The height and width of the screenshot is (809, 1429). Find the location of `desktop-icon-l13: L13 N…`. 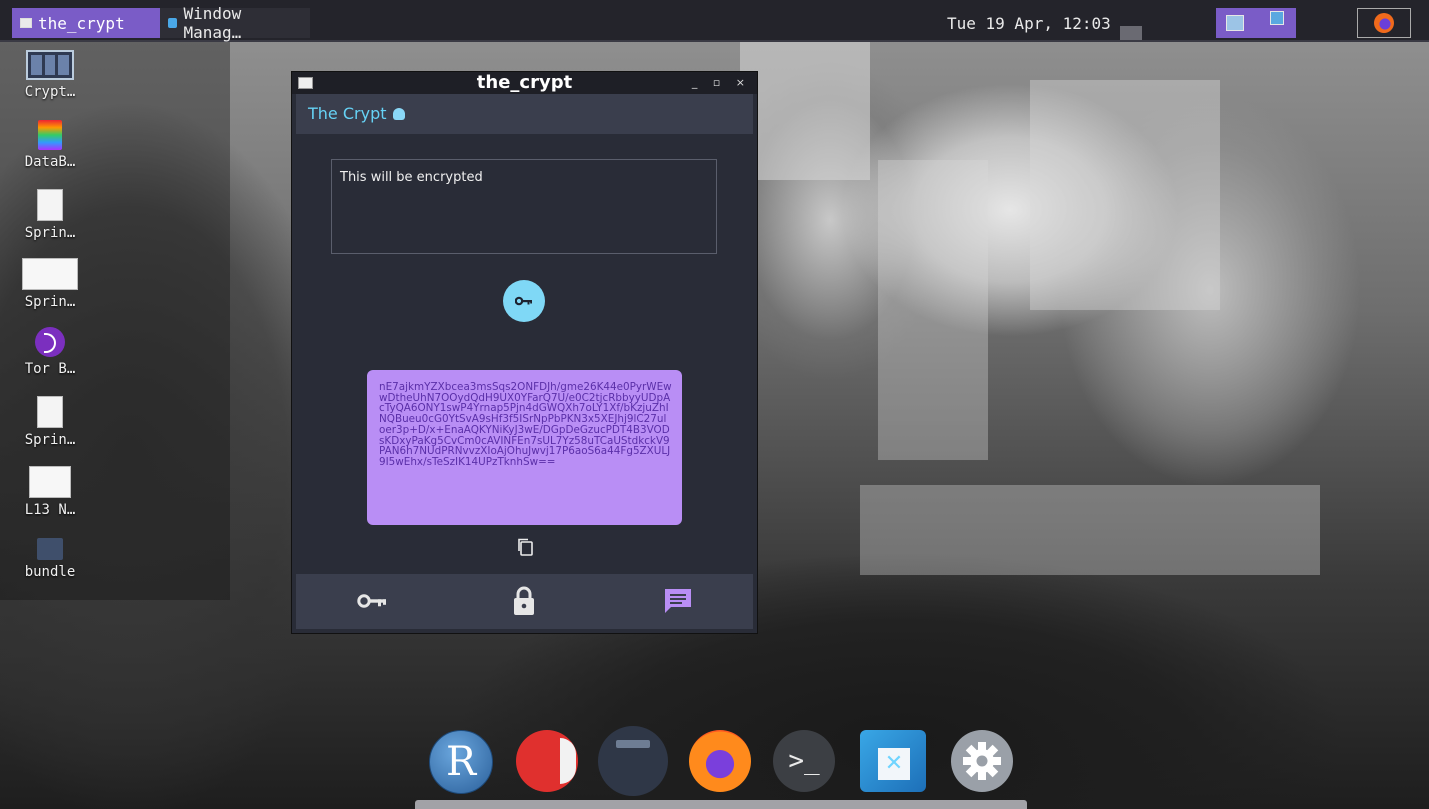

desktop-icon-l13: L13 N… is located at coordinates (50, 492).